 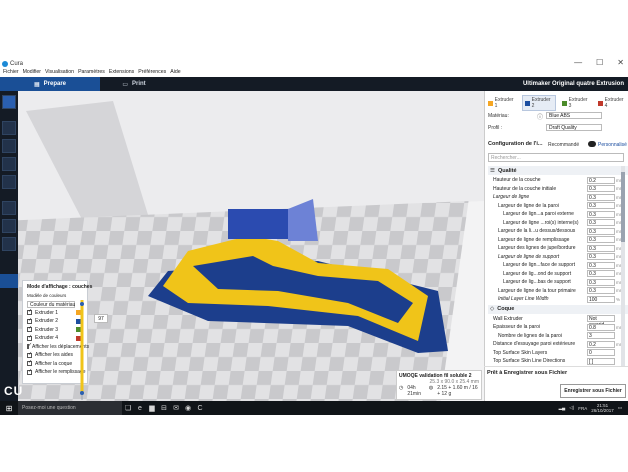 I want to click on setting-row: Largeur de lign...face de support 0.3 mm, so click(x=558, y=265).